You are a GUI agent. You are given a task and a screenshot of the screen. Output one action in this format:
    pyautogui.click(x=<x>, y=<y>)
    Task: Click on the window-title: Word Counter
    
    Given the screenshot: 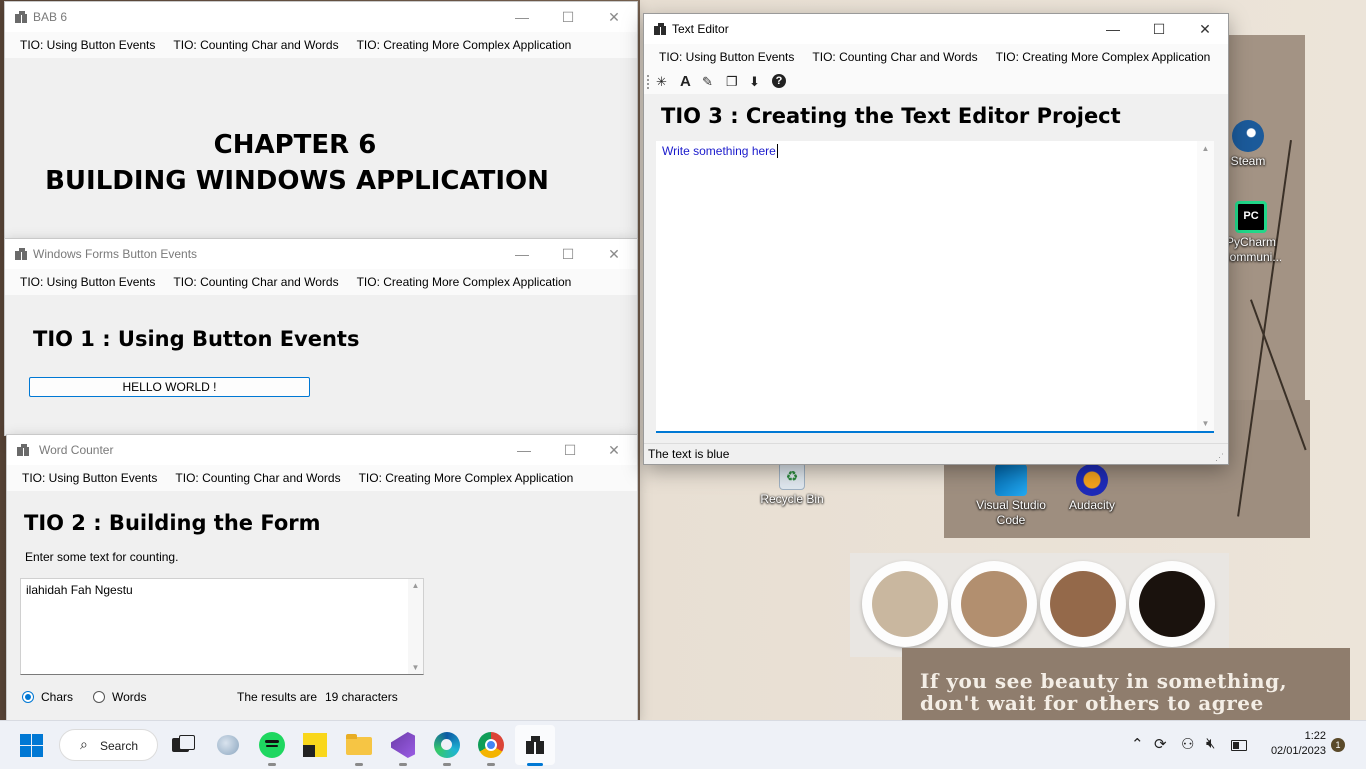 What is the action you would take?
    pyautogui.click(x=76, y=450)
    